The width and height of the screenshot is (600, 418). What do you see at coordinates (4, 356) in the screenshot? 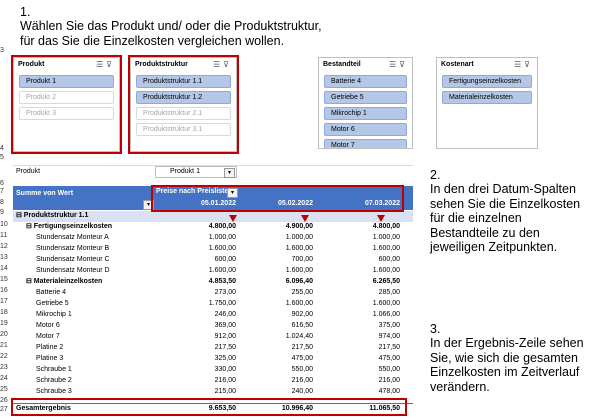
I see `row-number: 22` at bounding box center [4, 356].